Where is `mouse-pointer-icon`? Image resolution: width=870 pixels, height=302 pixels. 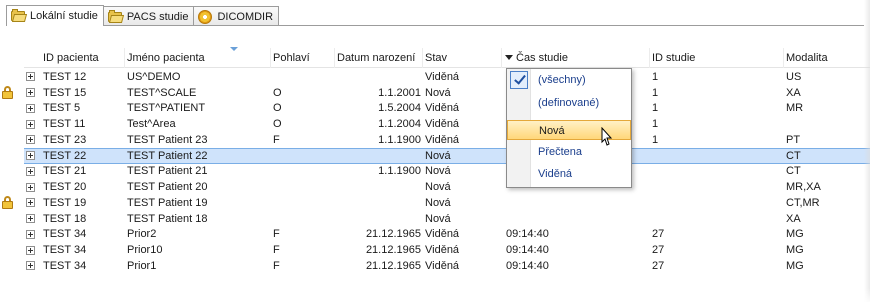 mouse-pointer-icon is located at coordinates (607, 136).